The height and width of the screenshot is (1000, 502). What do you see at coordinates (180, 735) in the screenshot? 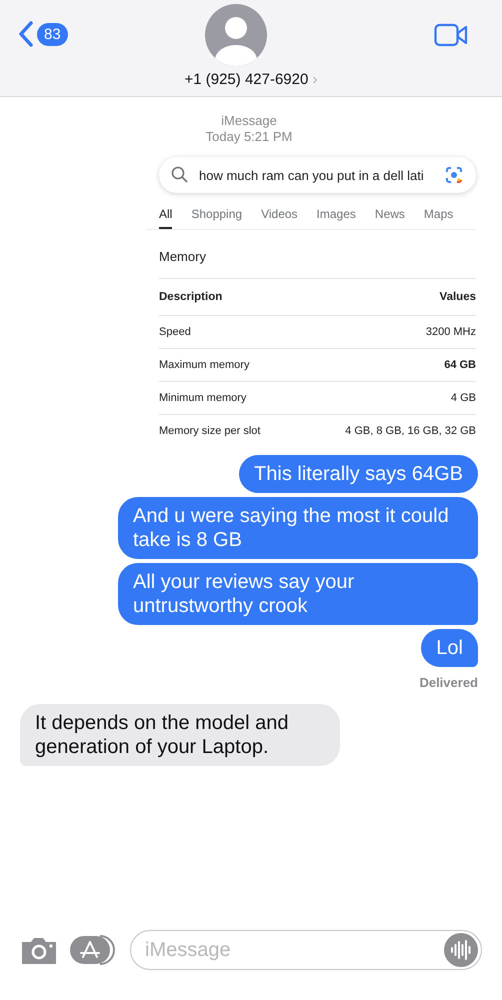
I see `message-bubble: It depends on the model and generation of your Laptop.` at bounding box center [180, 735].